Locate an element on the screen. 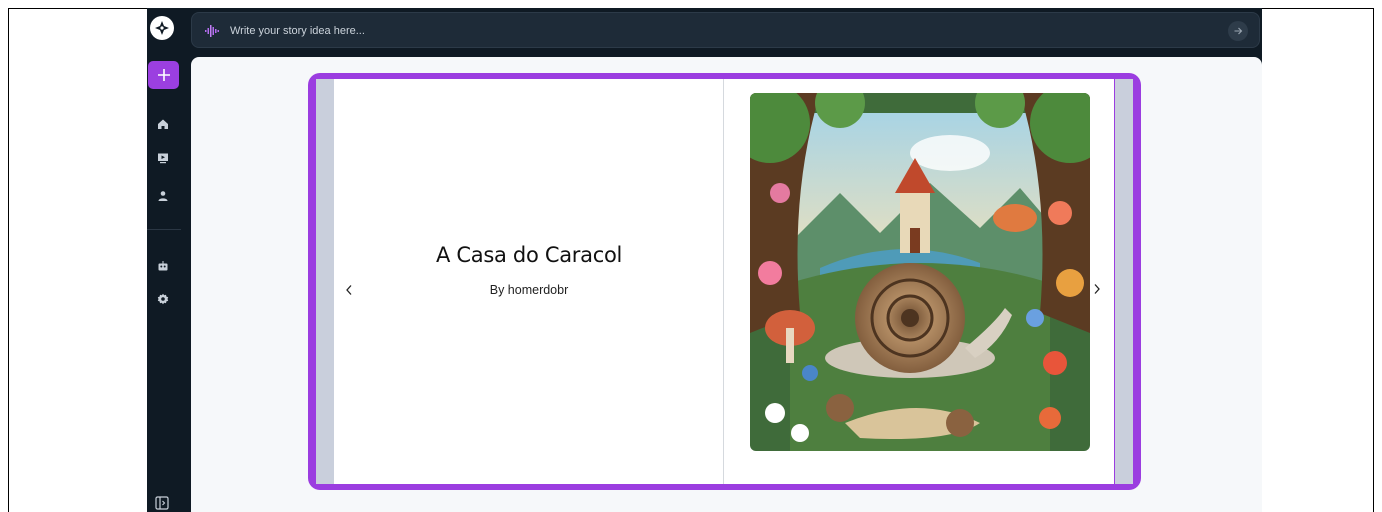  sidebar-item-slideshow is located at coordinates (163, 158).